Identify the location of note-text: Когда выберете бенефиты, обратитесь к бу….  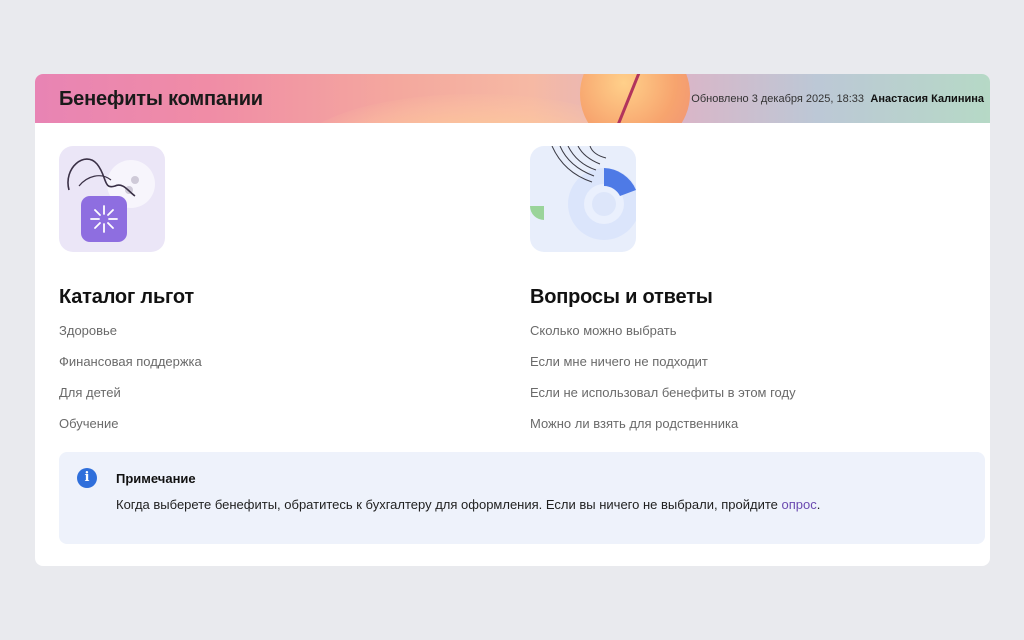
(468, 504).